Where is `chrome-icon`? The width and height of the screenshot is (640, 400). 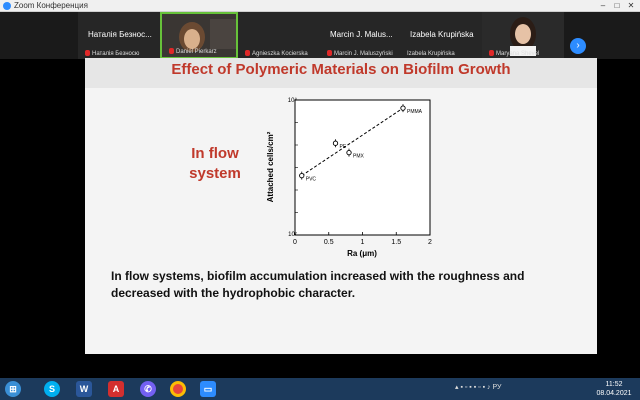
chrome-icon is located at coordinates (178, 389).